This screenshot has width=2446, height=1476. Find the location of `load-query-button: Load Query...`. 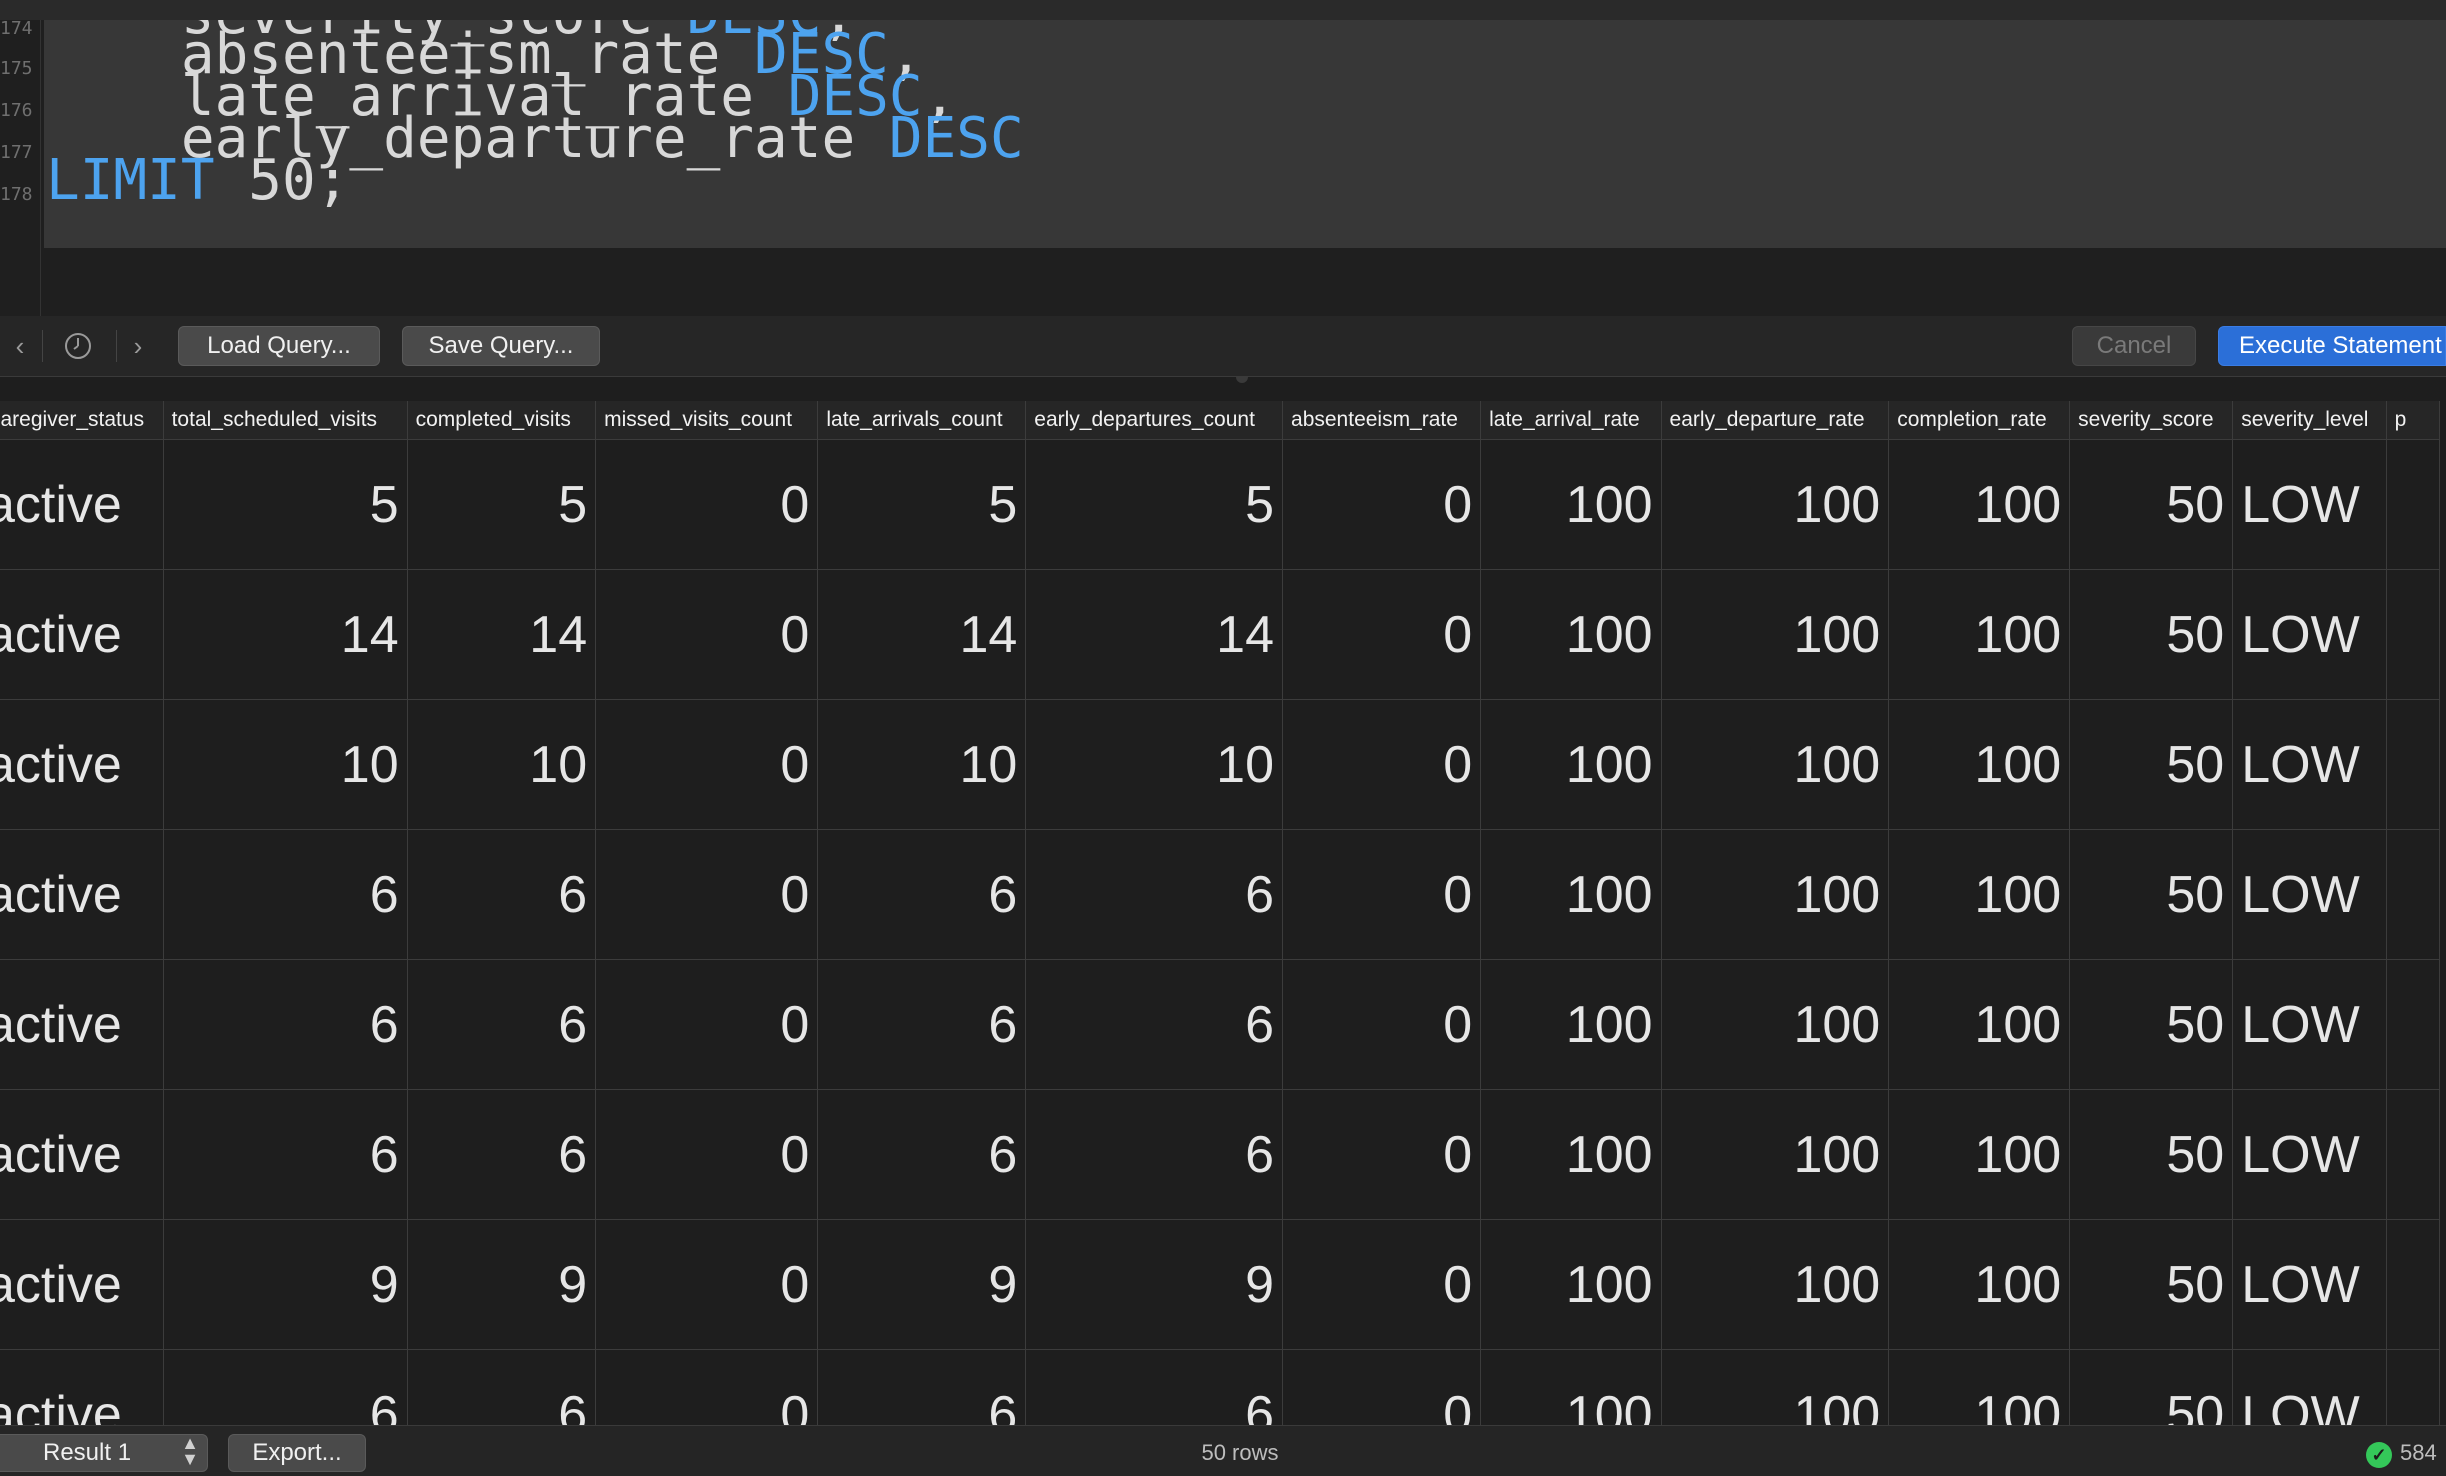

load-query-button: Load Query... is located at coordinates (279, 346).